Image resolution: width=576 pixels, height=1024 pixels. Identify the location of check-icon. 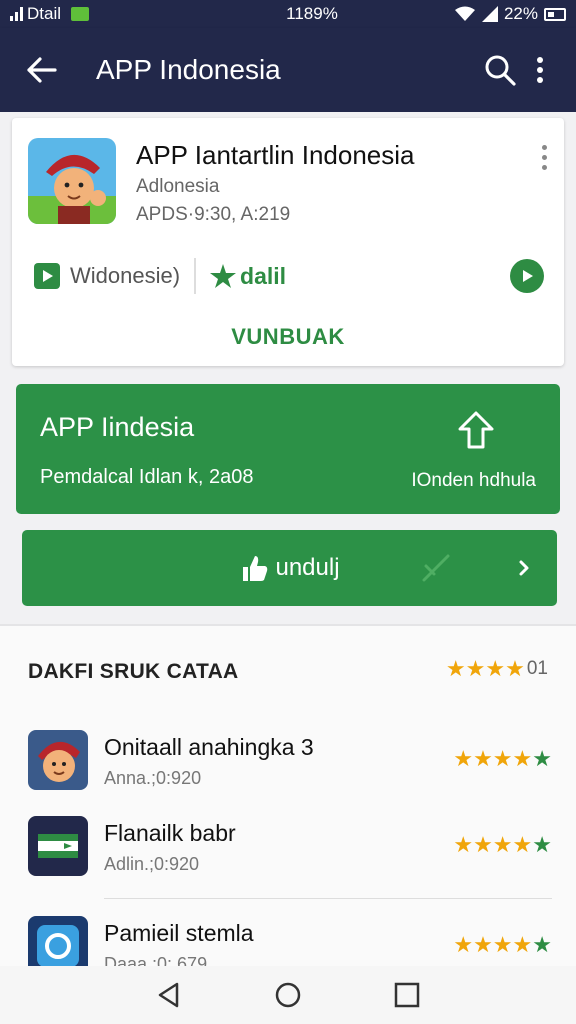
(436, 568).